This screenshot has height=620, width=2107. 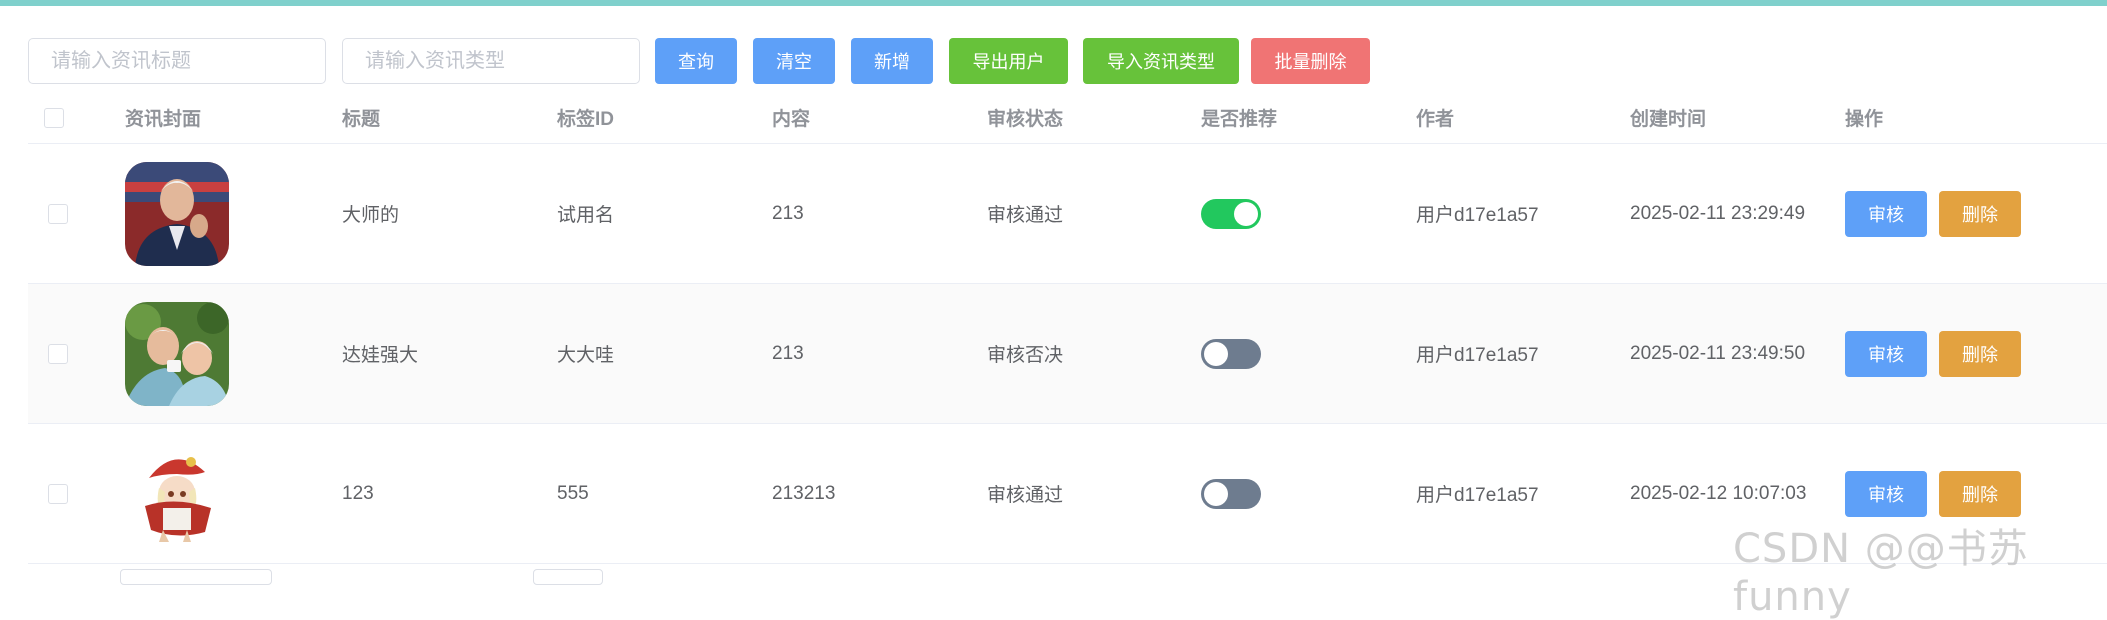 What do you see at coordinates (163, 119) in the screenshot?
I see `column-header-cover: 资讯封面` at bounding box center [163, 119].